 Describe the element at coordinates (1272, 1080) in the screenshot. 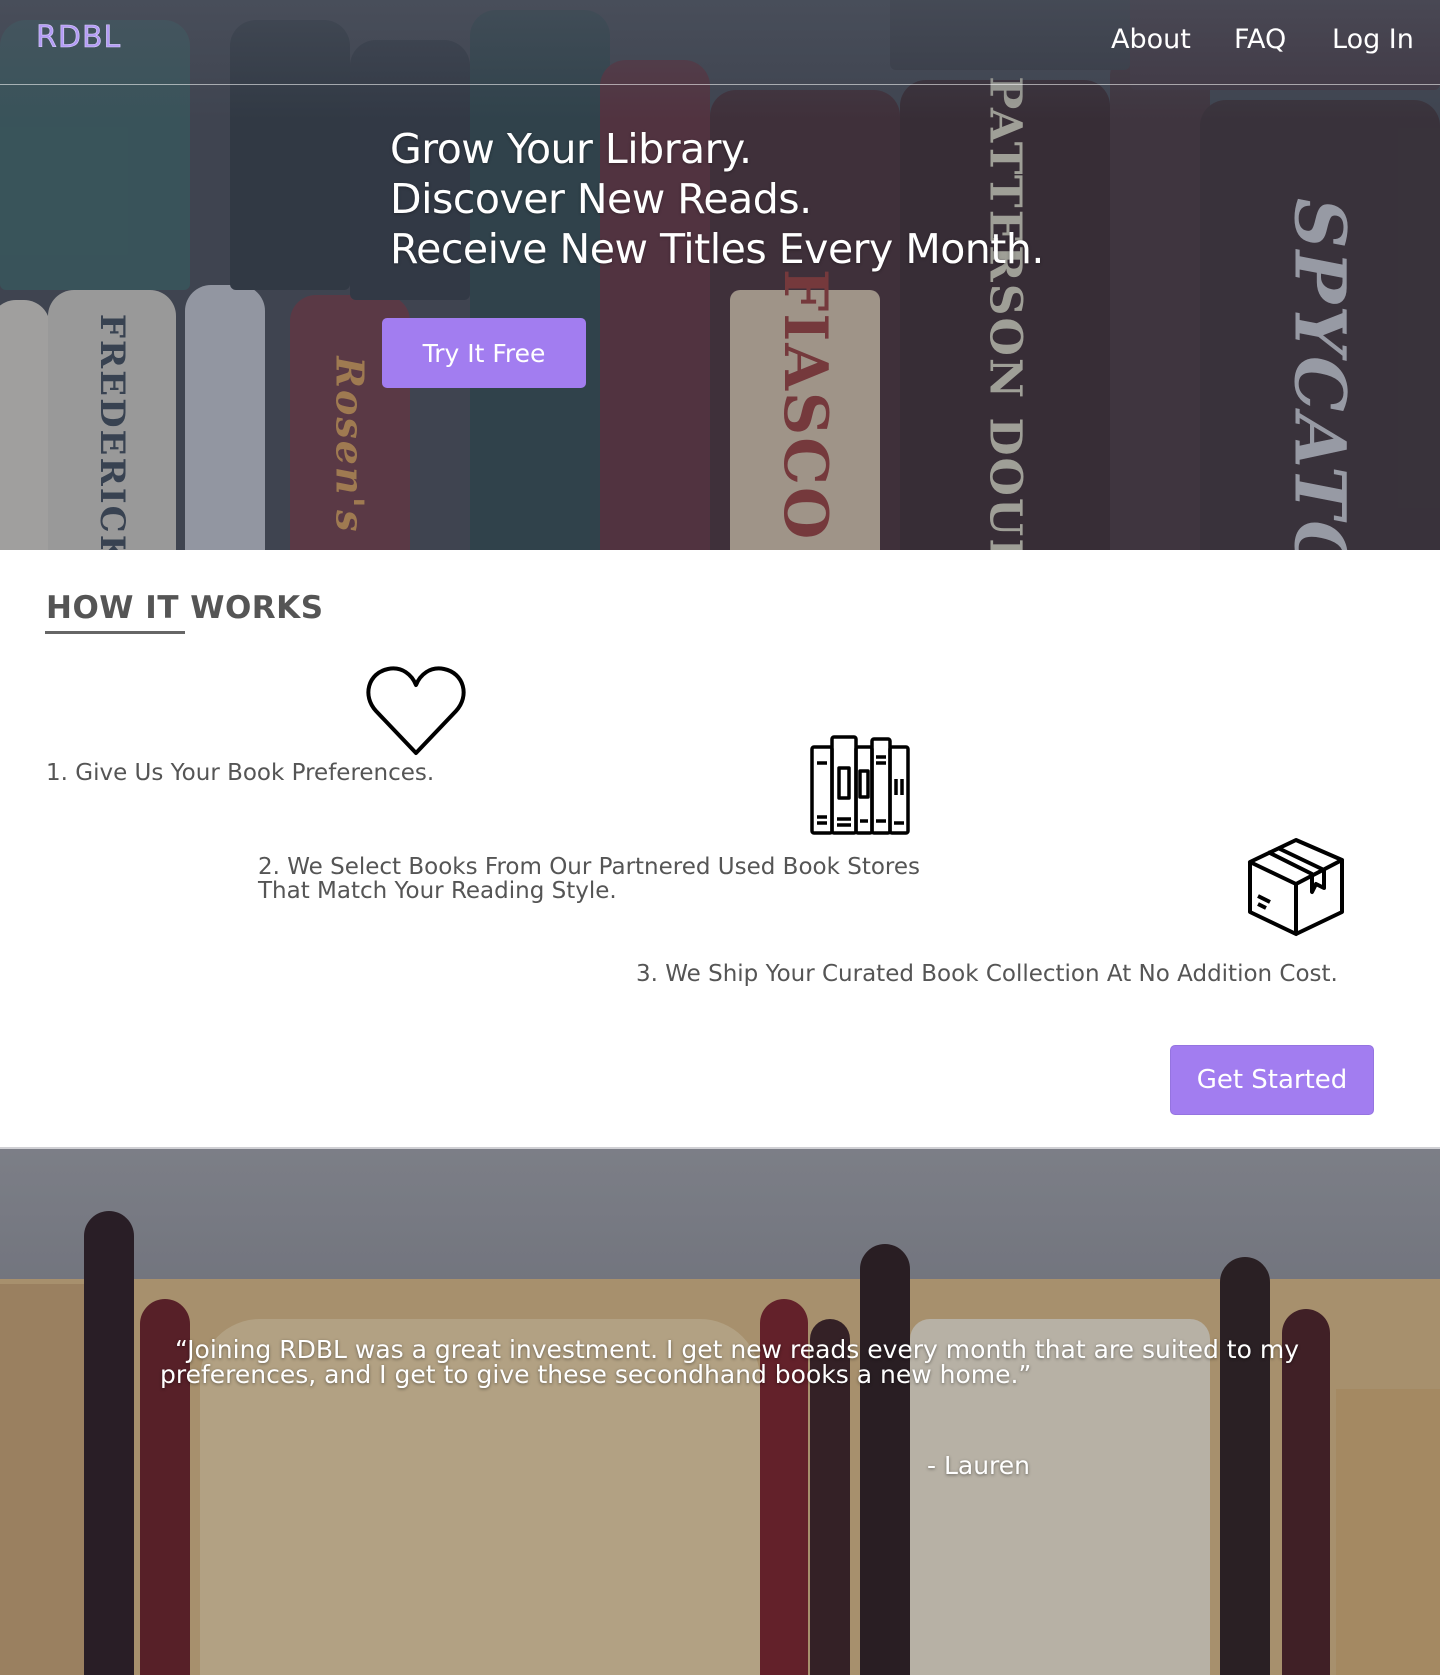

I see `get-started-button: Get Started` at that location.